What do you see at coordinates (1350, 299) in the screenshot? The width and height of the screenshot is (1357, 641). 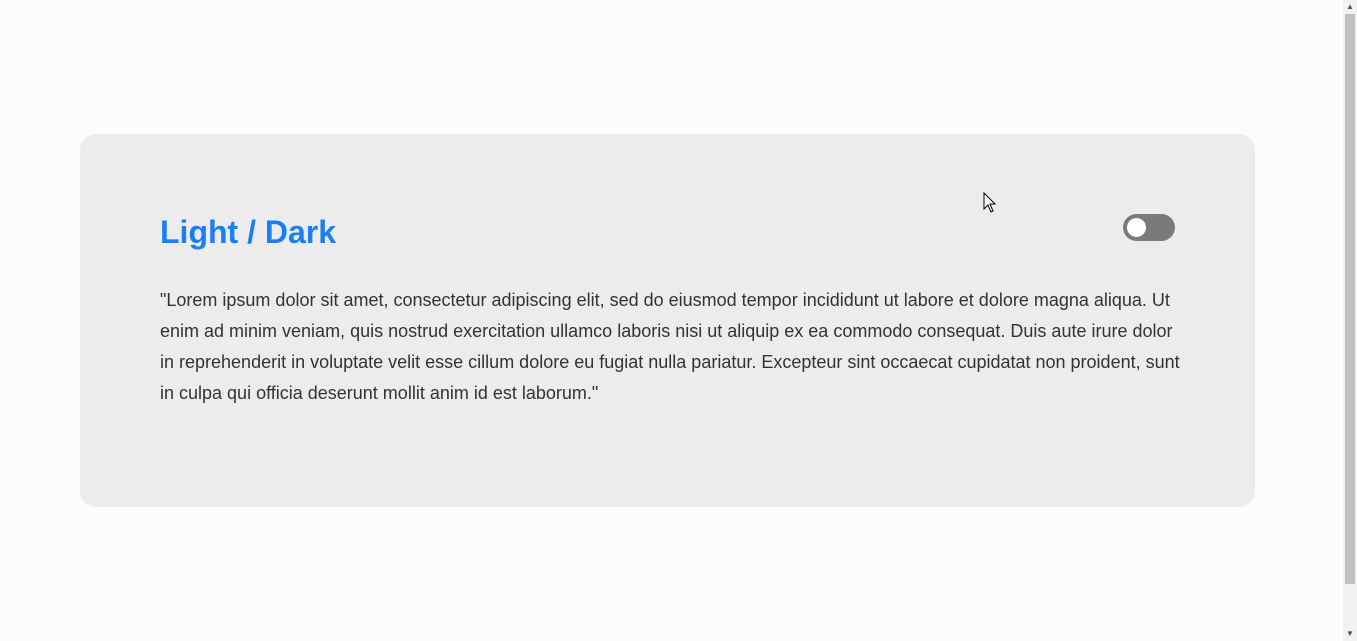 I see `scrollbar-thumb` at bounding box center [1350, 299].